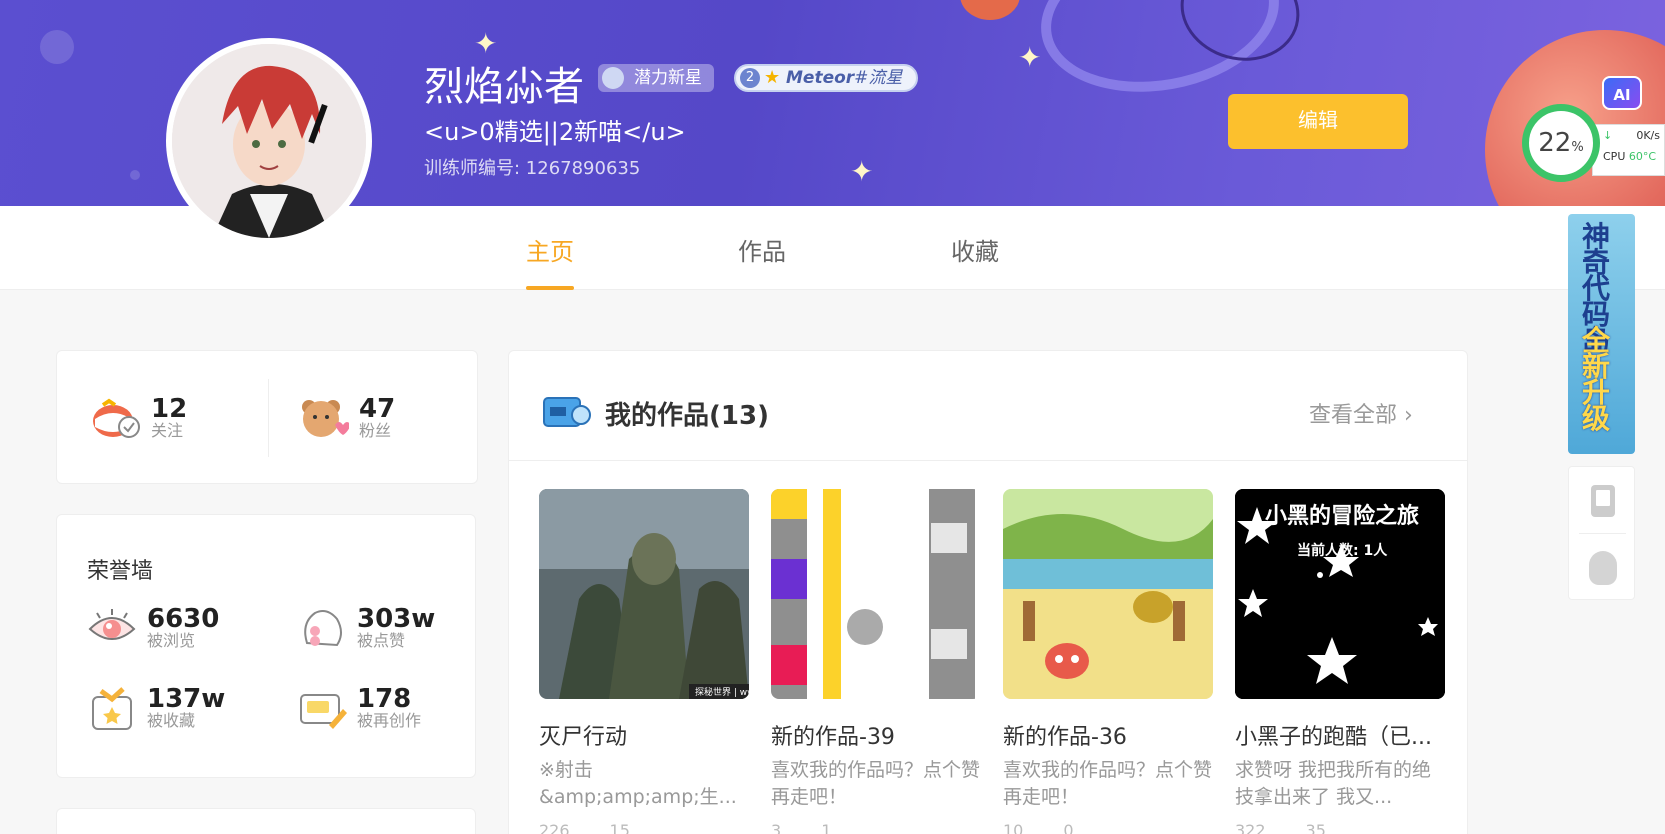 The width and height of the screenshot is (1665, 834). What do you see at coordinates (375, 430) in the screenshot?
I see `fans-label: 粉丝` at bounding box center [375, 430].